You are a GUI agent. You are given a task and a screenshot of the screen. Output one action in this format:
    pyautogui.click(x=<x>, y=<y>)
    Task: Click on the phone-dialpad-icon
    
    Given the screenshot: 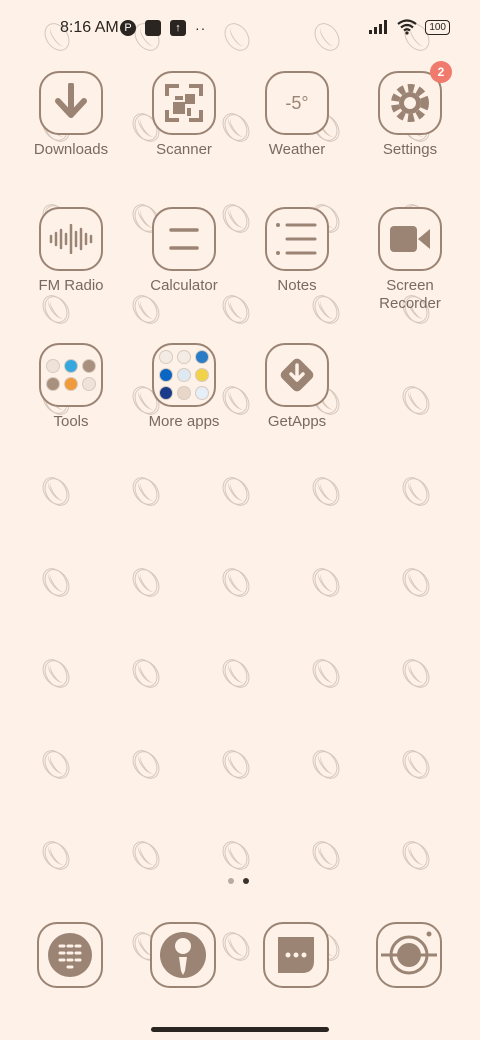 What is the action you would take?
    pyautogui.click(x=70, y=955)
    